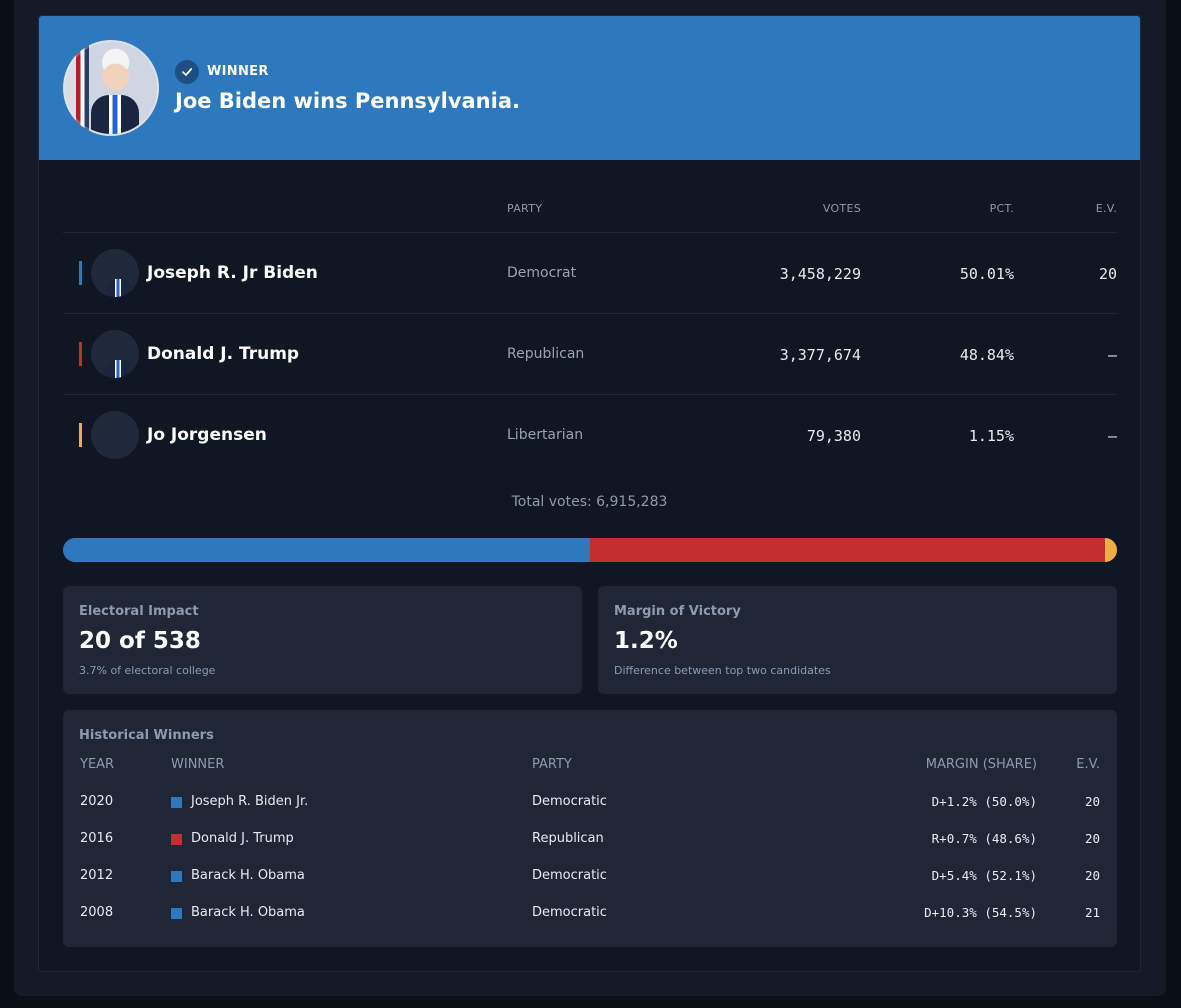  I want to click on historical-title: Historical Winners, so click(146, 735).